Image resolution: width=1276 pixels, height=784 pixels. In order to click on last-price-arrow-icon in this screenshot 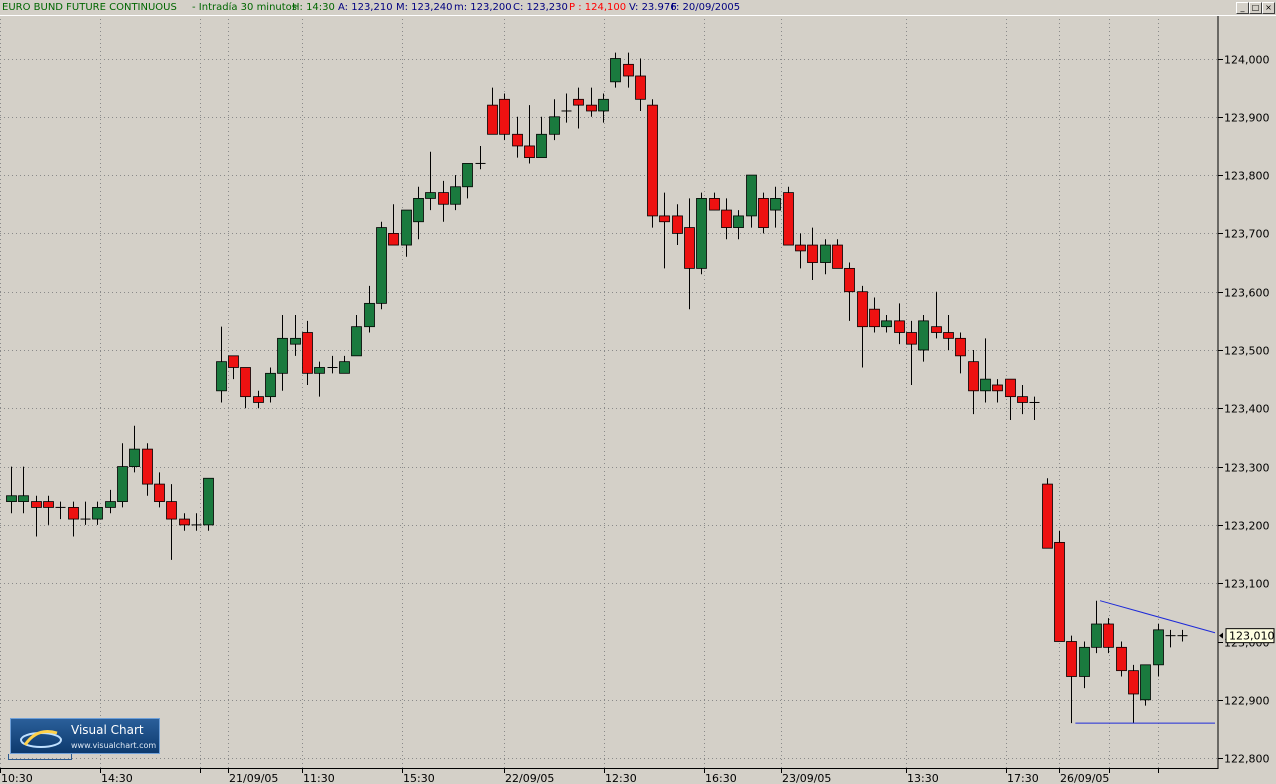, I will do `click(1221, 635)`.